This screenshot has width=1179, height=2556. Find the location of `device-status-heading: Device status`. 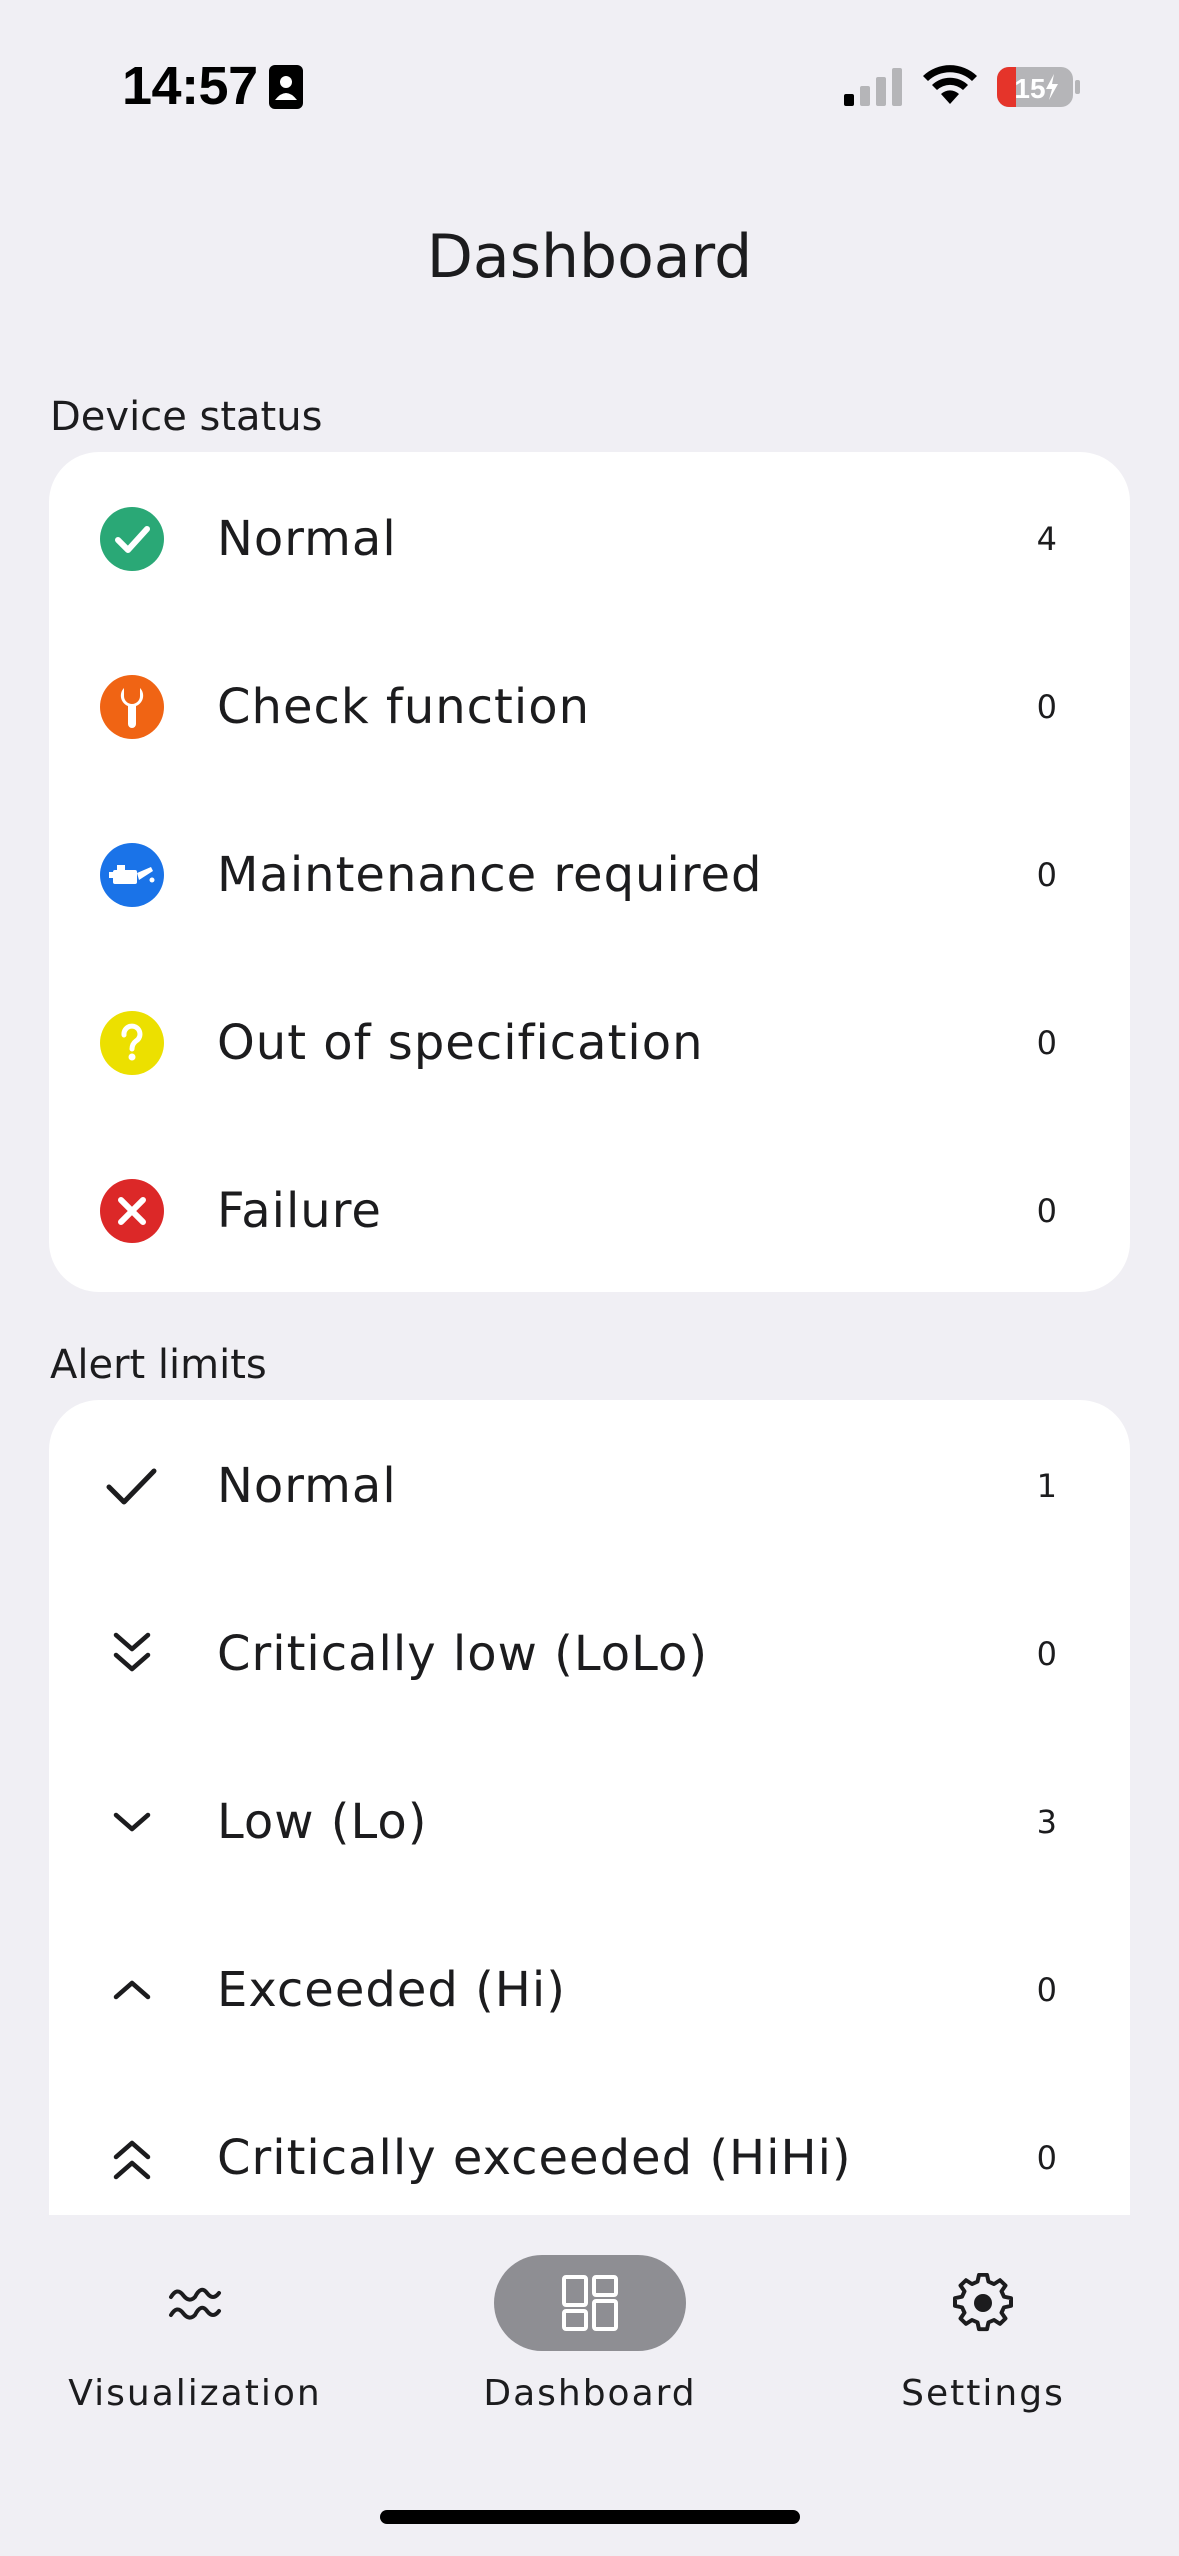

device-status-heading: Device status is located at coordinates (186, 417).